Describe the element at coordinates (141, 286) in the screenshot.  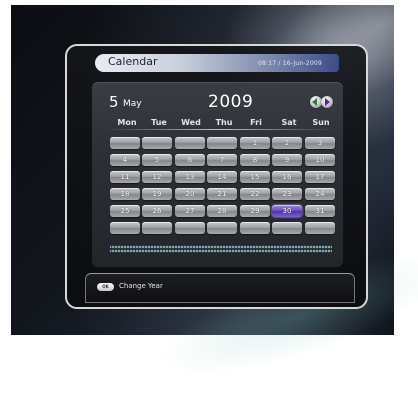
I see `change-year-hint: Change Year` at that location.